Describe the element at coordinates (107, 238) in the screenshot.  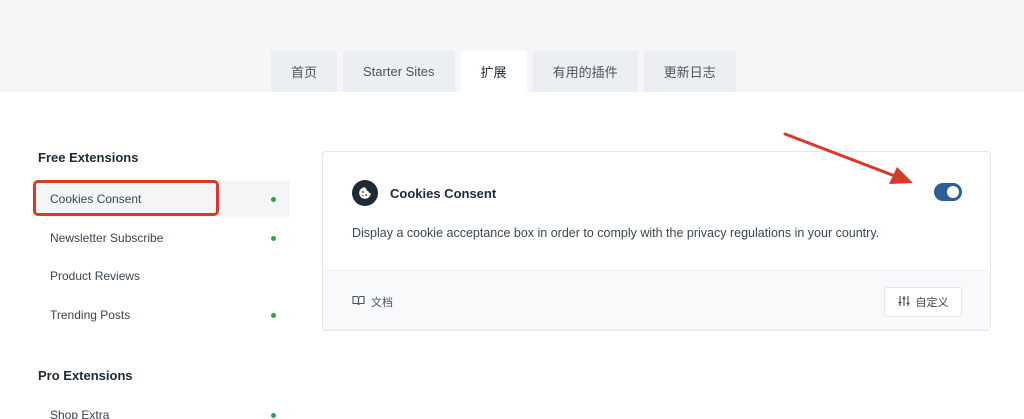
I see `sidebar-item-label: Newsletter Subscribe` at that location.